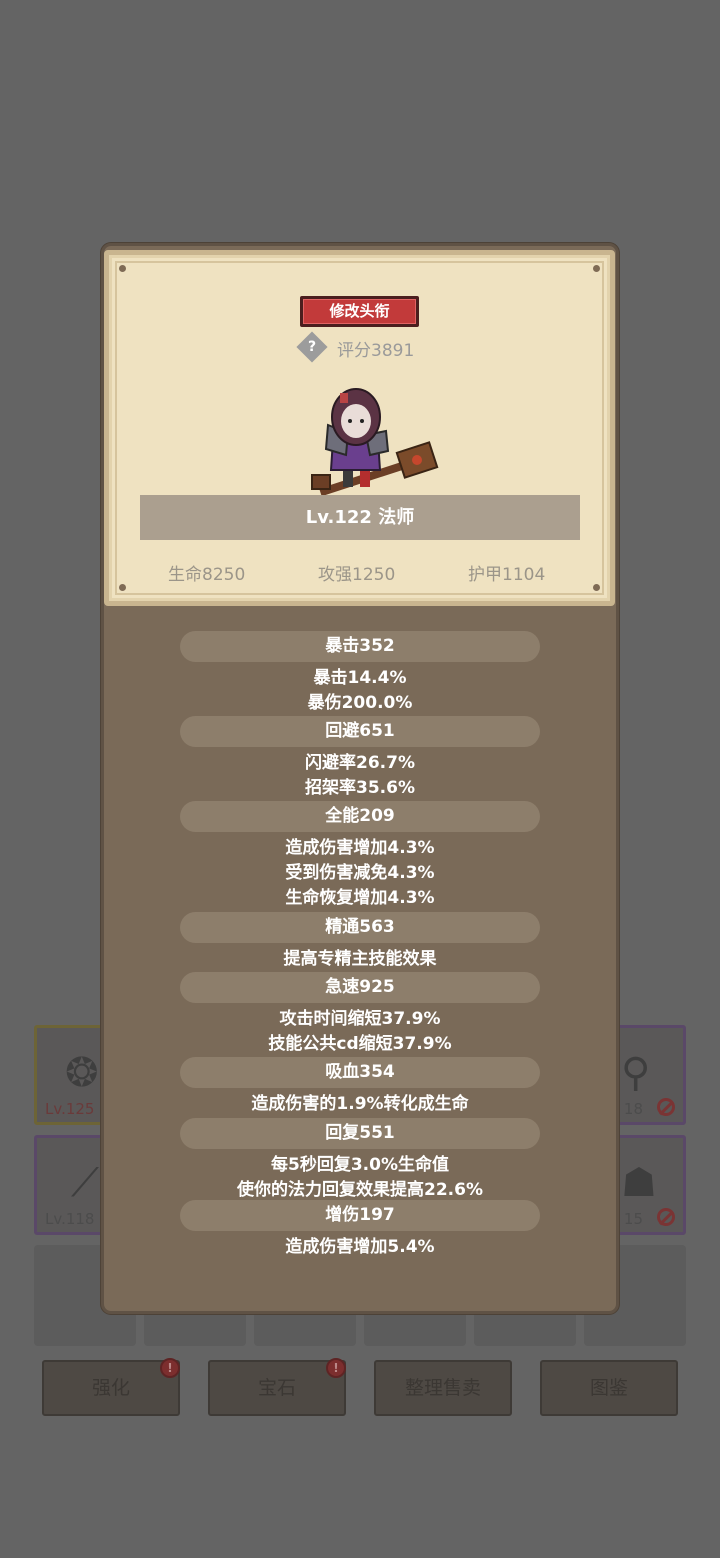 This screenshot has height=1558, width=720. What do you see at coordinates (507, 575) in the screenshot?
I see `armor-stat: 护甲1104` at bounding box center [507, 575].